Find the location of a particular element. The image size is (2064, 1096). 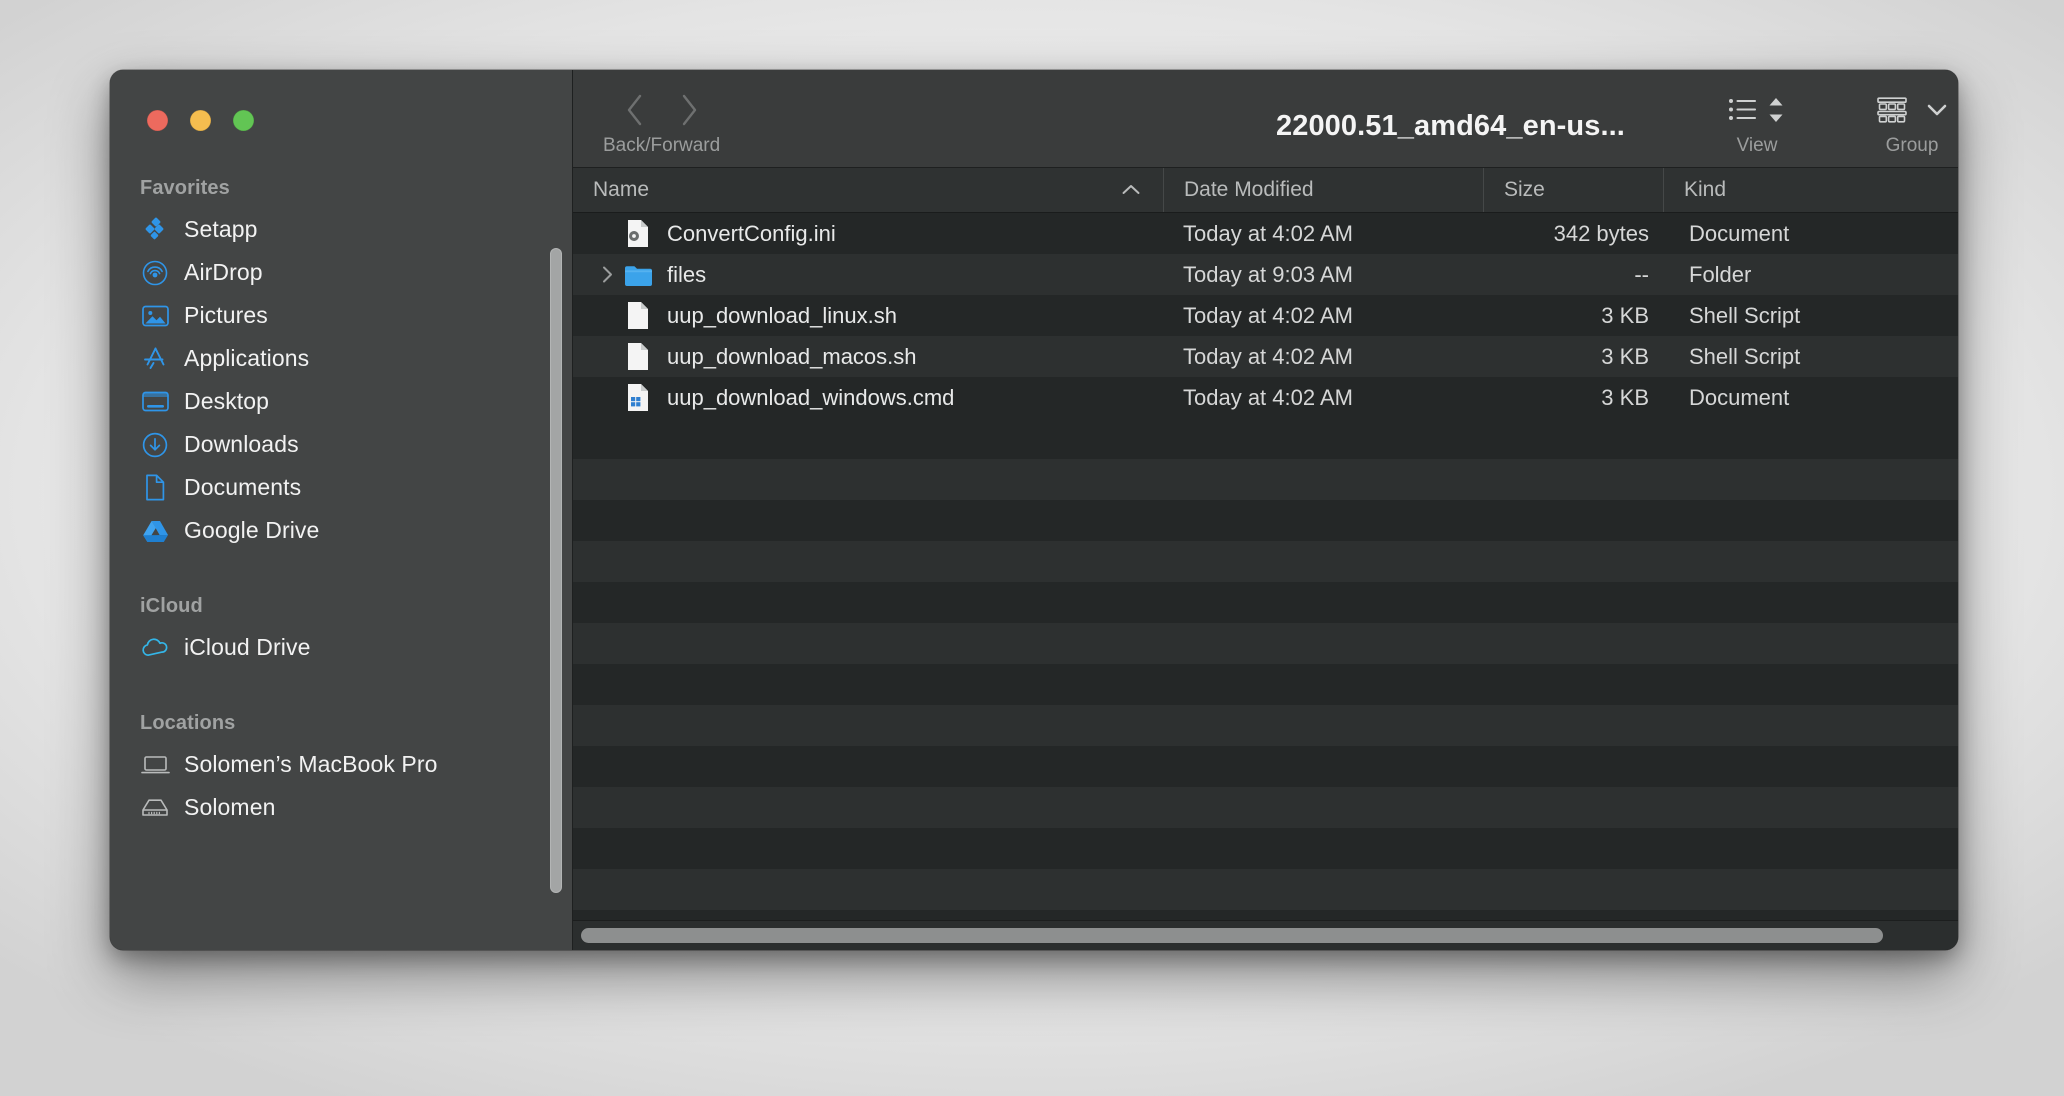

sidebar-item-label: Google Drive is located at coordinates (252, 530).